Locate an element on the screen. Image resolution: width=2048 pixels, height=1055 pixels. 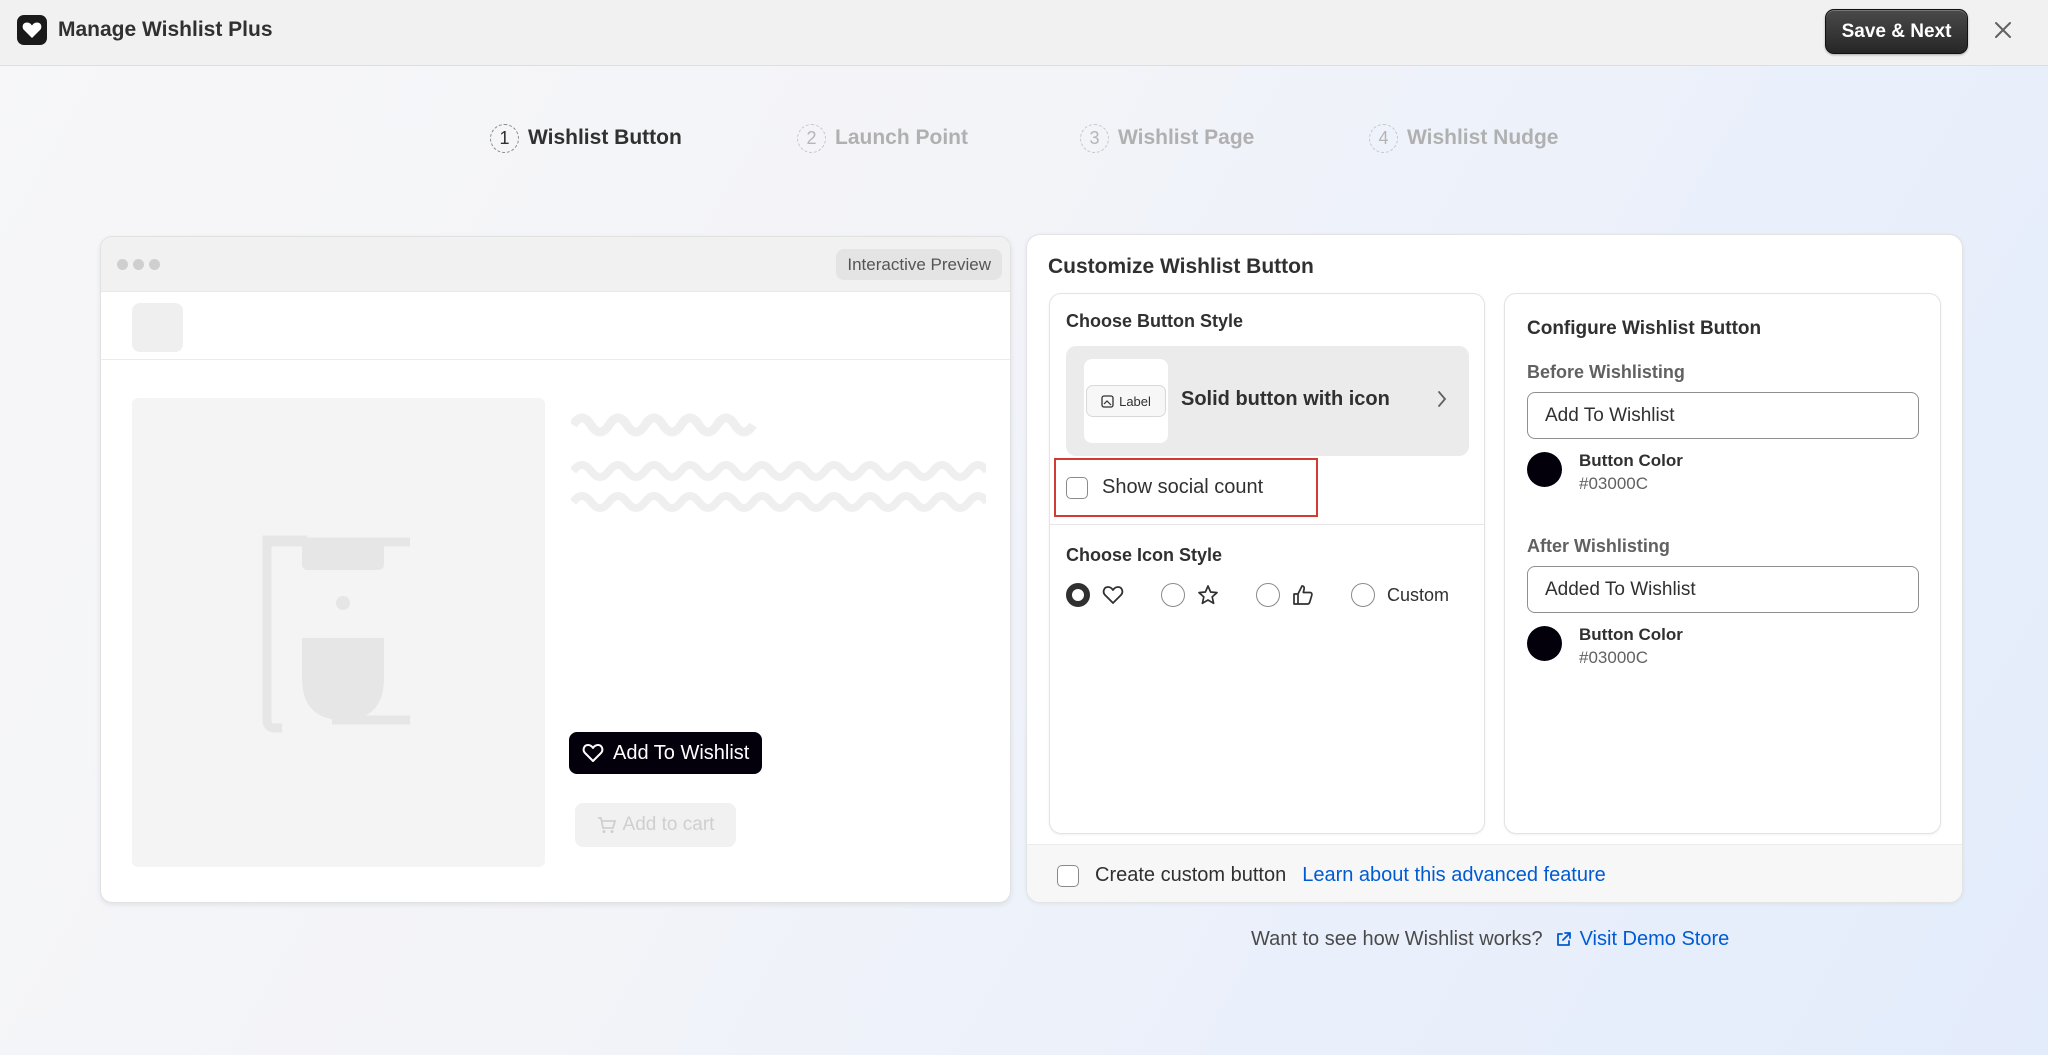
title-bar: Manage Wishlist Plus Save & Next is located at coordinates (1024, 33).